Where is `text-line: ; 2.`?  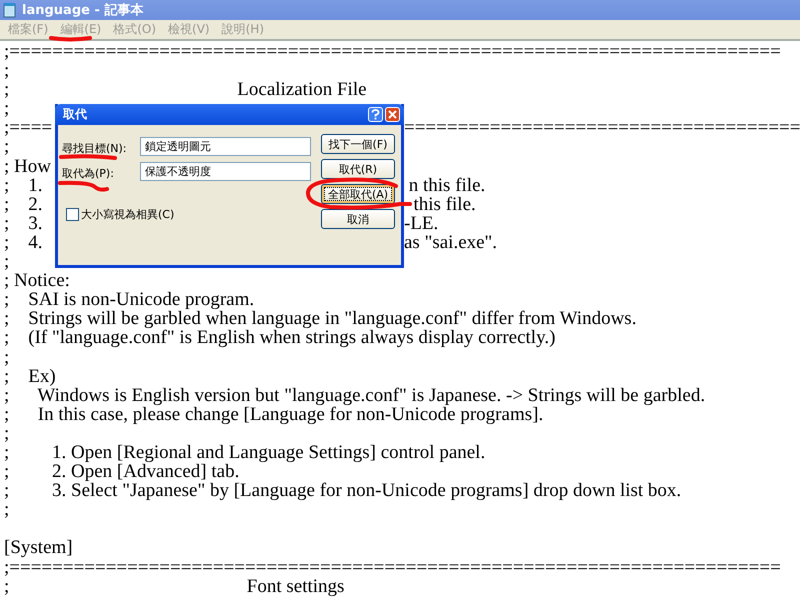 text-line: ; 2. is located at coordinates (23, 204).